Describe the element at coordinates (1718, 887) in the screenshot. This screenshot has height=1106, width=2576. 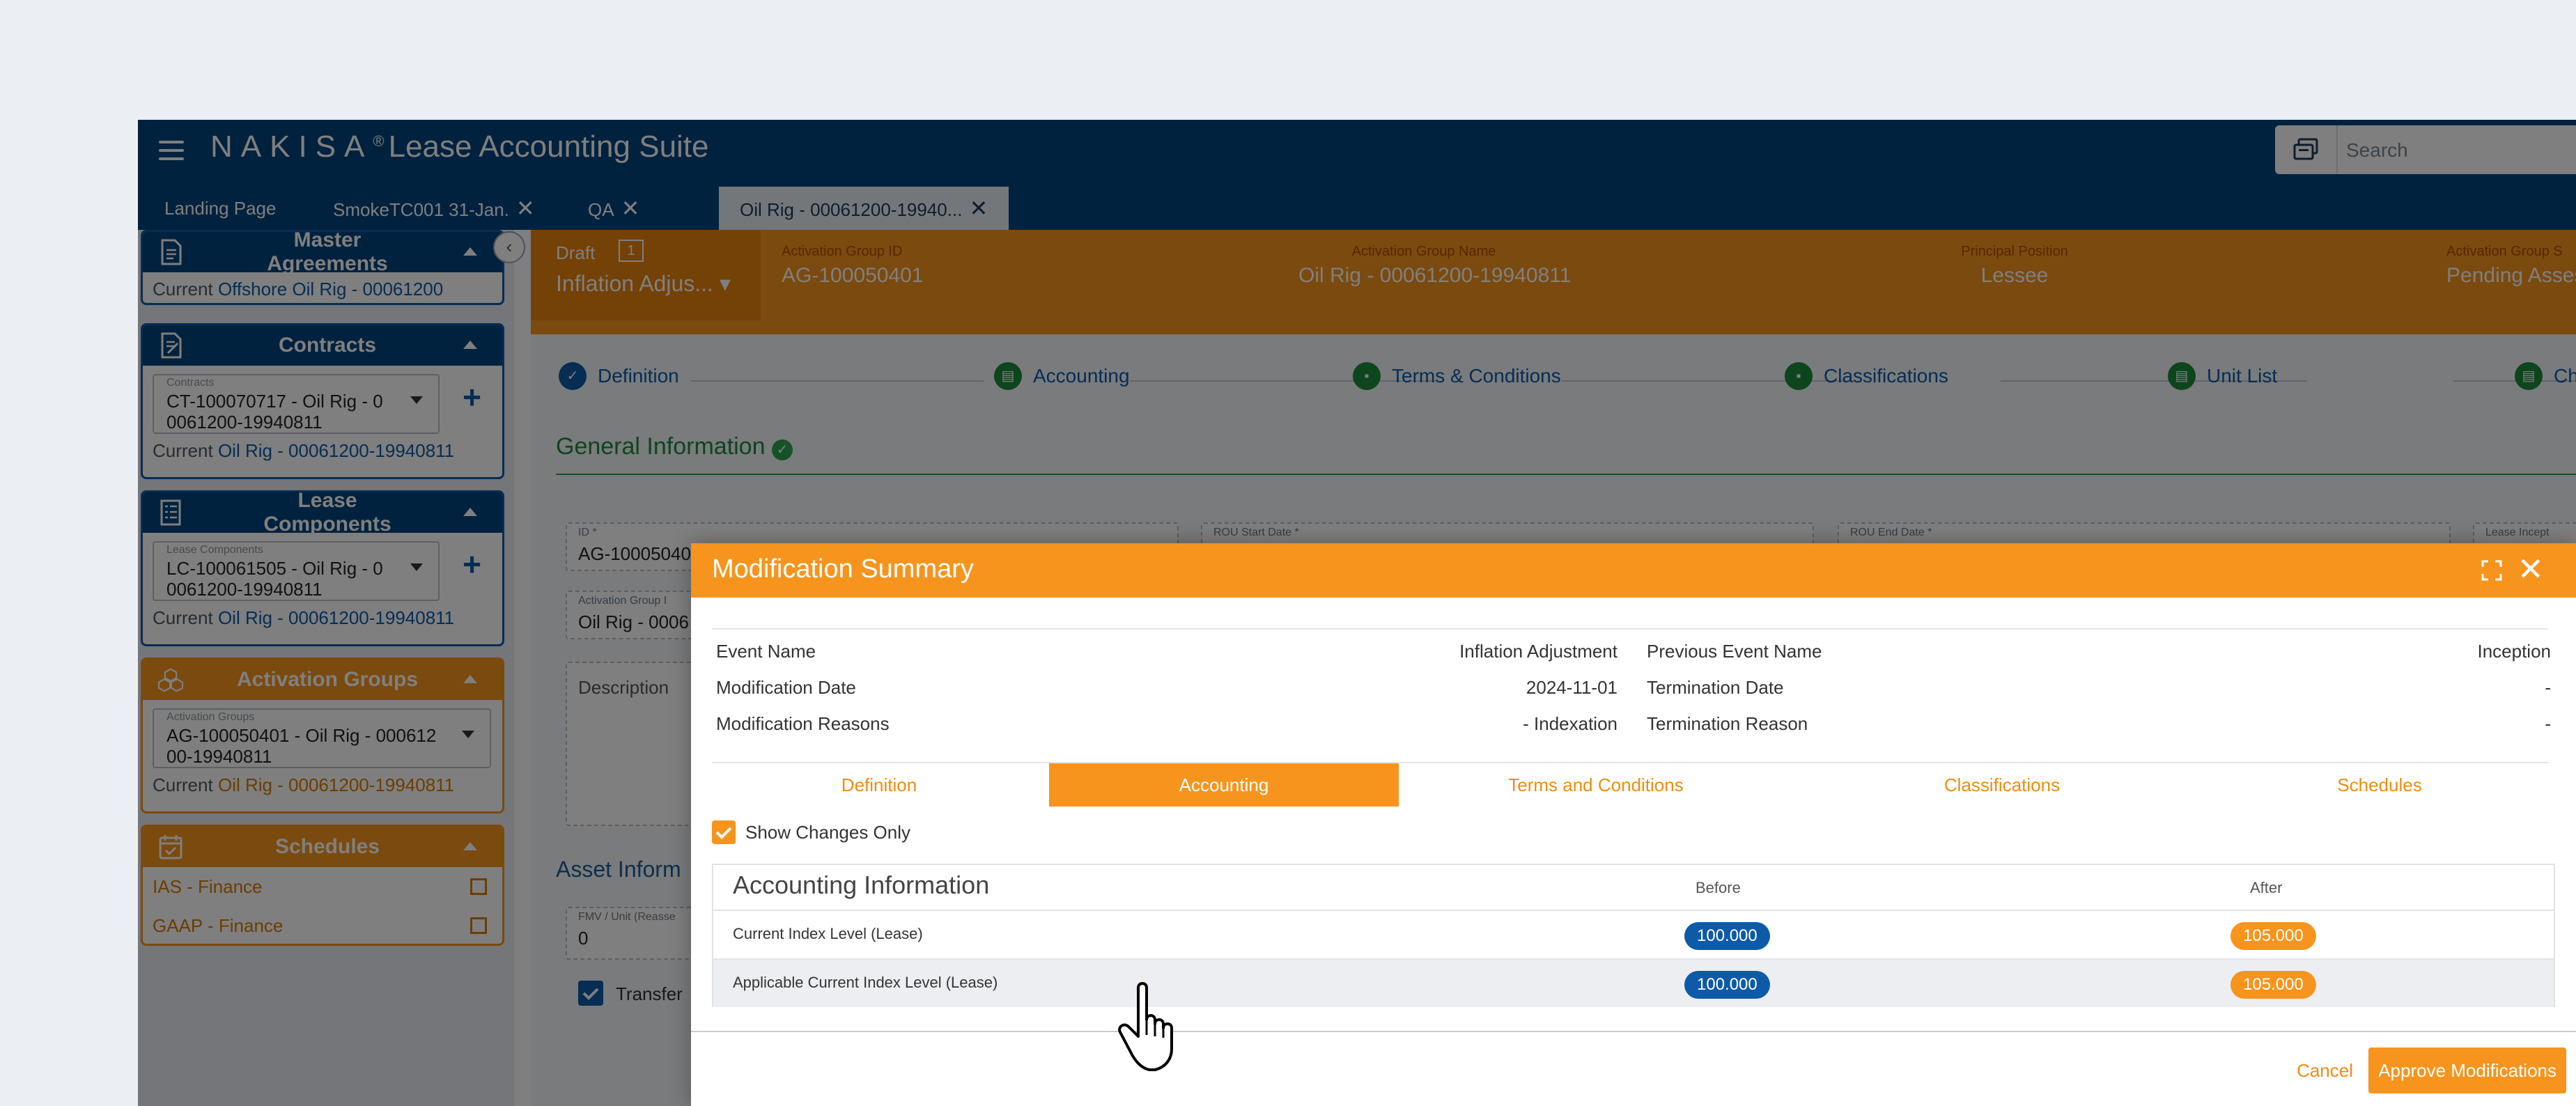
I see `before-column-header: Before` at that location.